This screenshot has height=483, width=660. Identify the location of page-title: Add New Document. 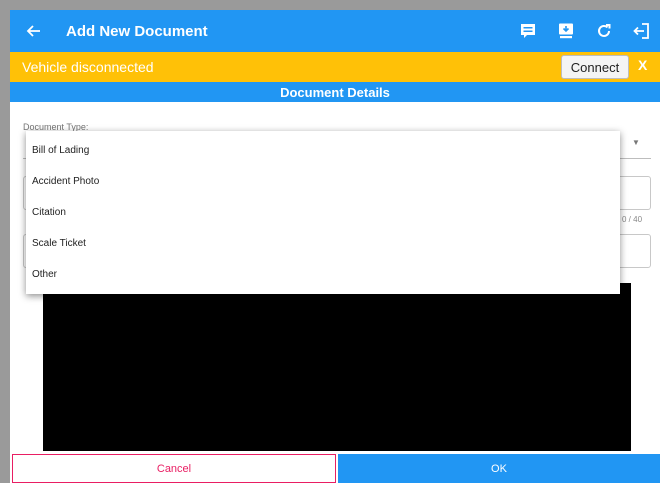
(137, 31).